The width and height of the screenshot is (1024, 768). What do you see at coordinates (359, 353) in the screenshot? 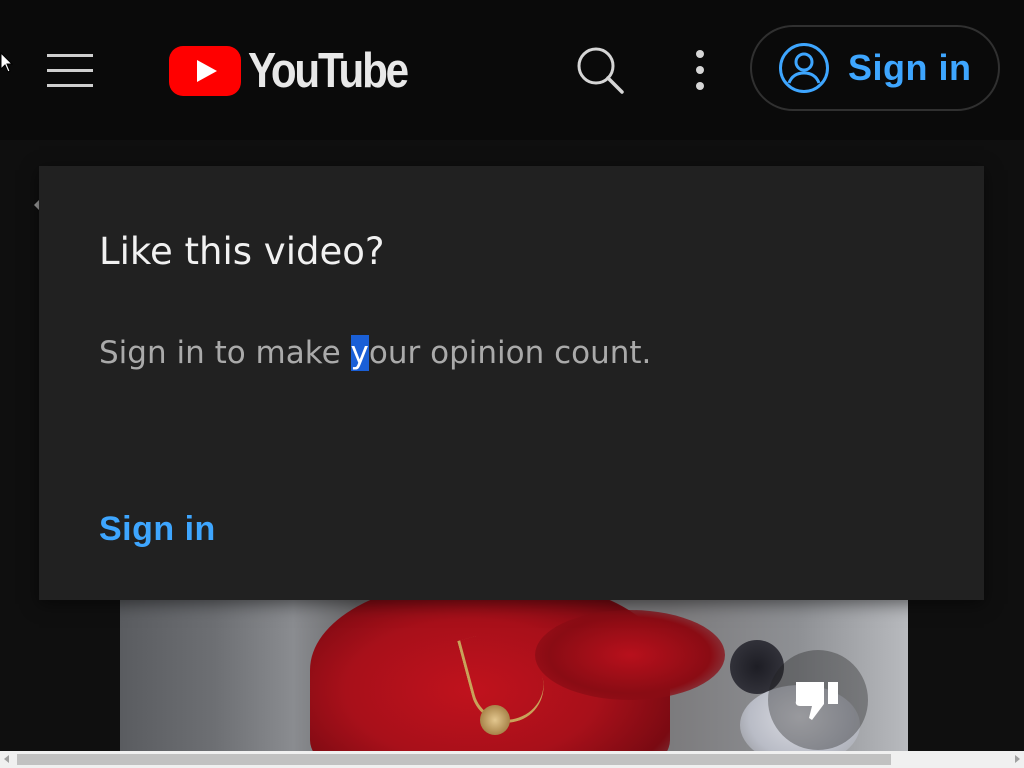
I see `text-selection: y` at bounding box center [359, 353].